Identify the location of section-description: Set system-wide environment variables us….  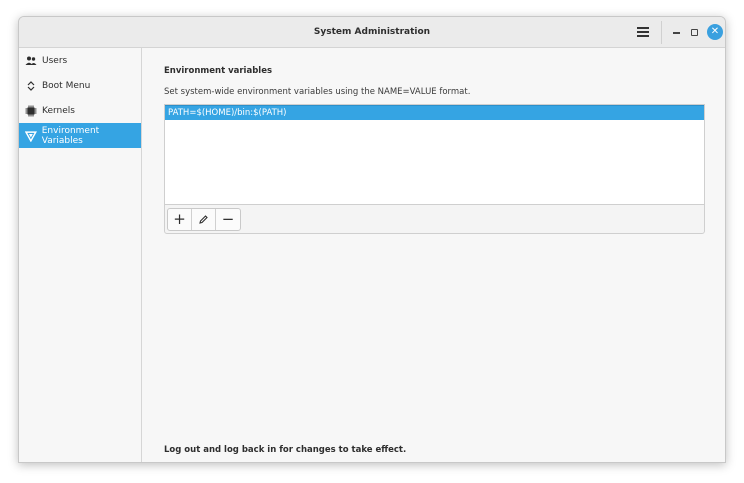
(317, 92).